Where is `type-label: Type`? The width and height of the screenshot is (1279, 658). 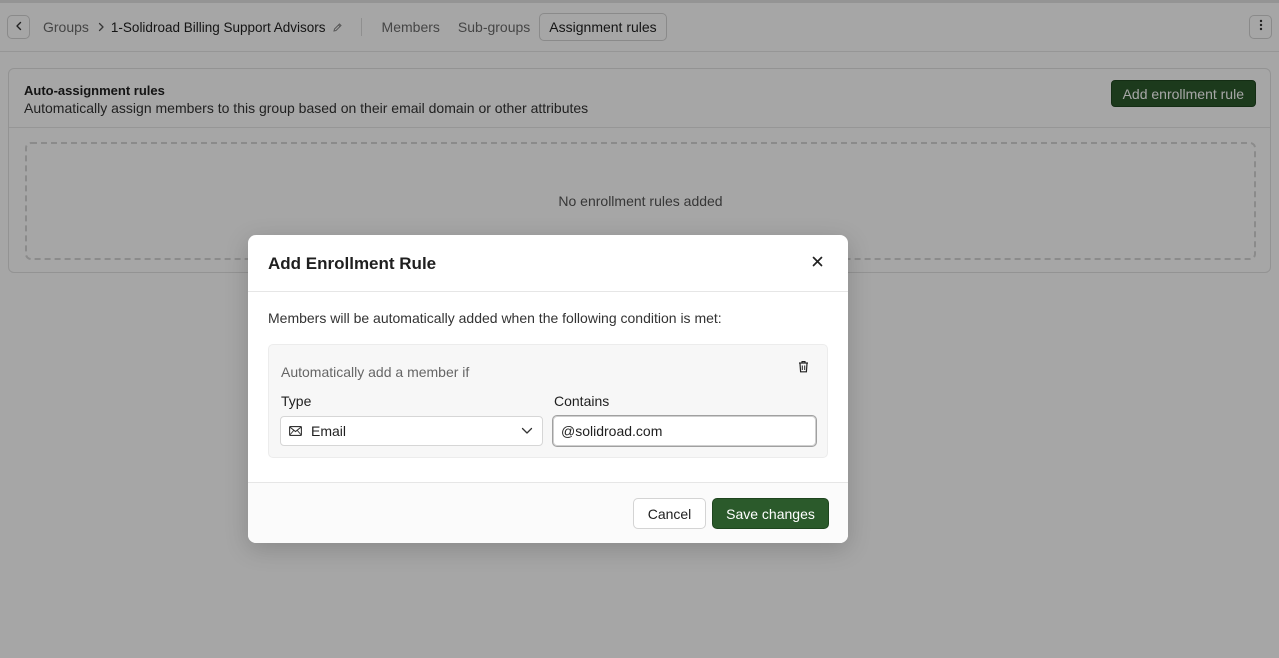
type-label: Type is located at coordinates (296, 401).